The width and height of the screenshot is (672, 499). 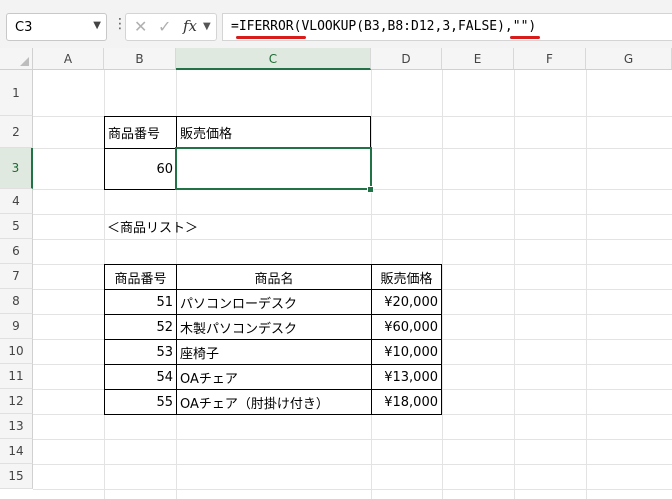 I want to click on row-header-7: 7, so click(x=16, y=276).